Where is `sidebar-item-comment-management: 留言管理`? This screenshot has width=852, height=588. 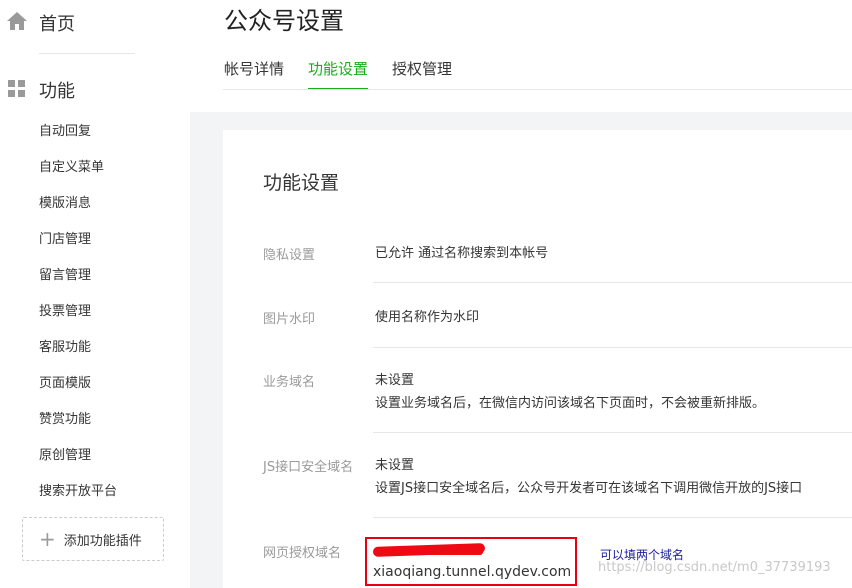 sidebar-item-comment-management: 留言管理 is located at coordinates (95, 276).